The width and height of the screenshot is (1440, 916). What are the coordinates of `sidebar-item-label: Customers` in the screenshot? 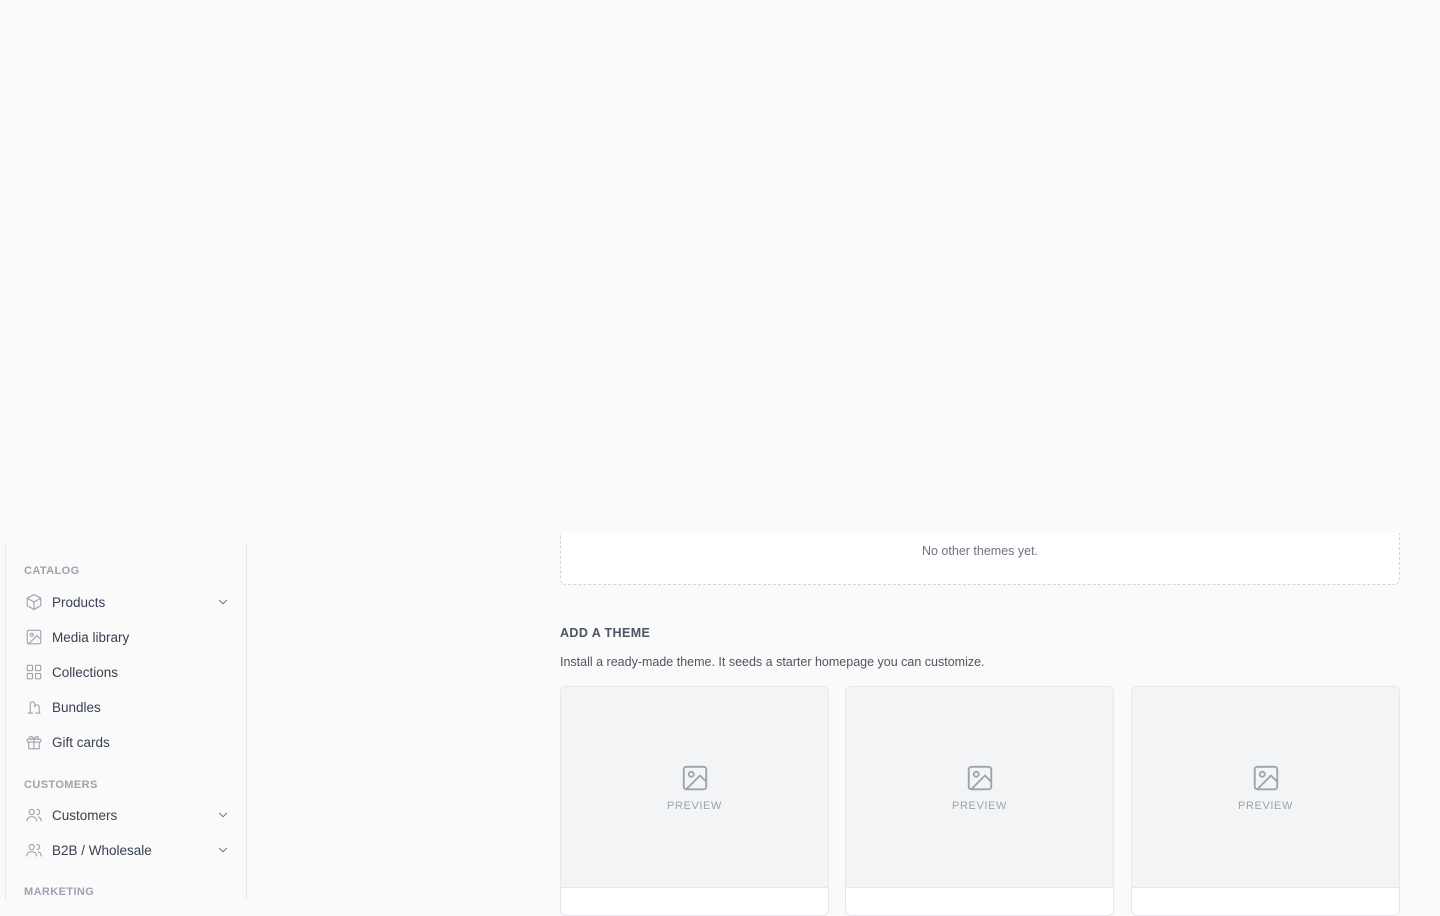 It's located at (85, 815).